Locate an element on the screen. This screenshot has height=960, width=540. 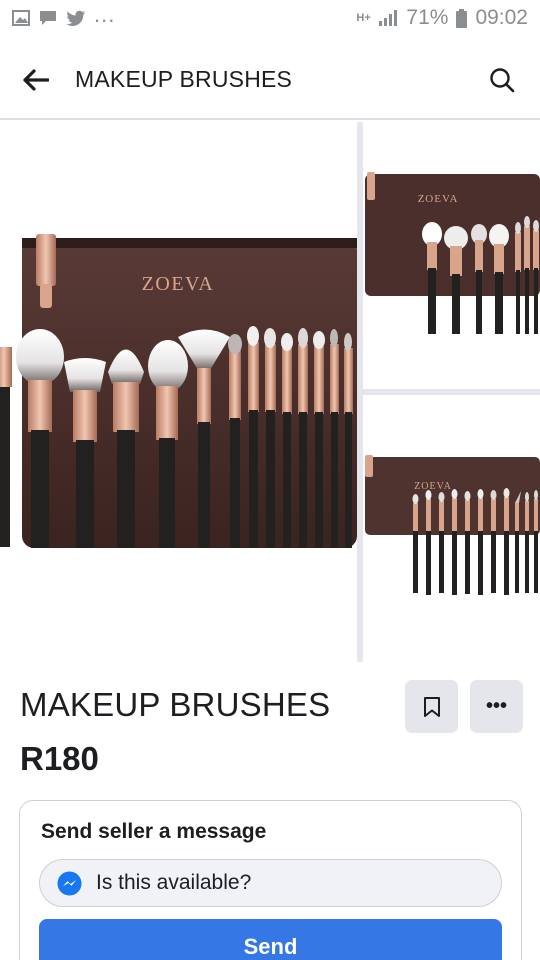
thumb1-brand-logo: ZOEVA is located at coordinates (438, 199).